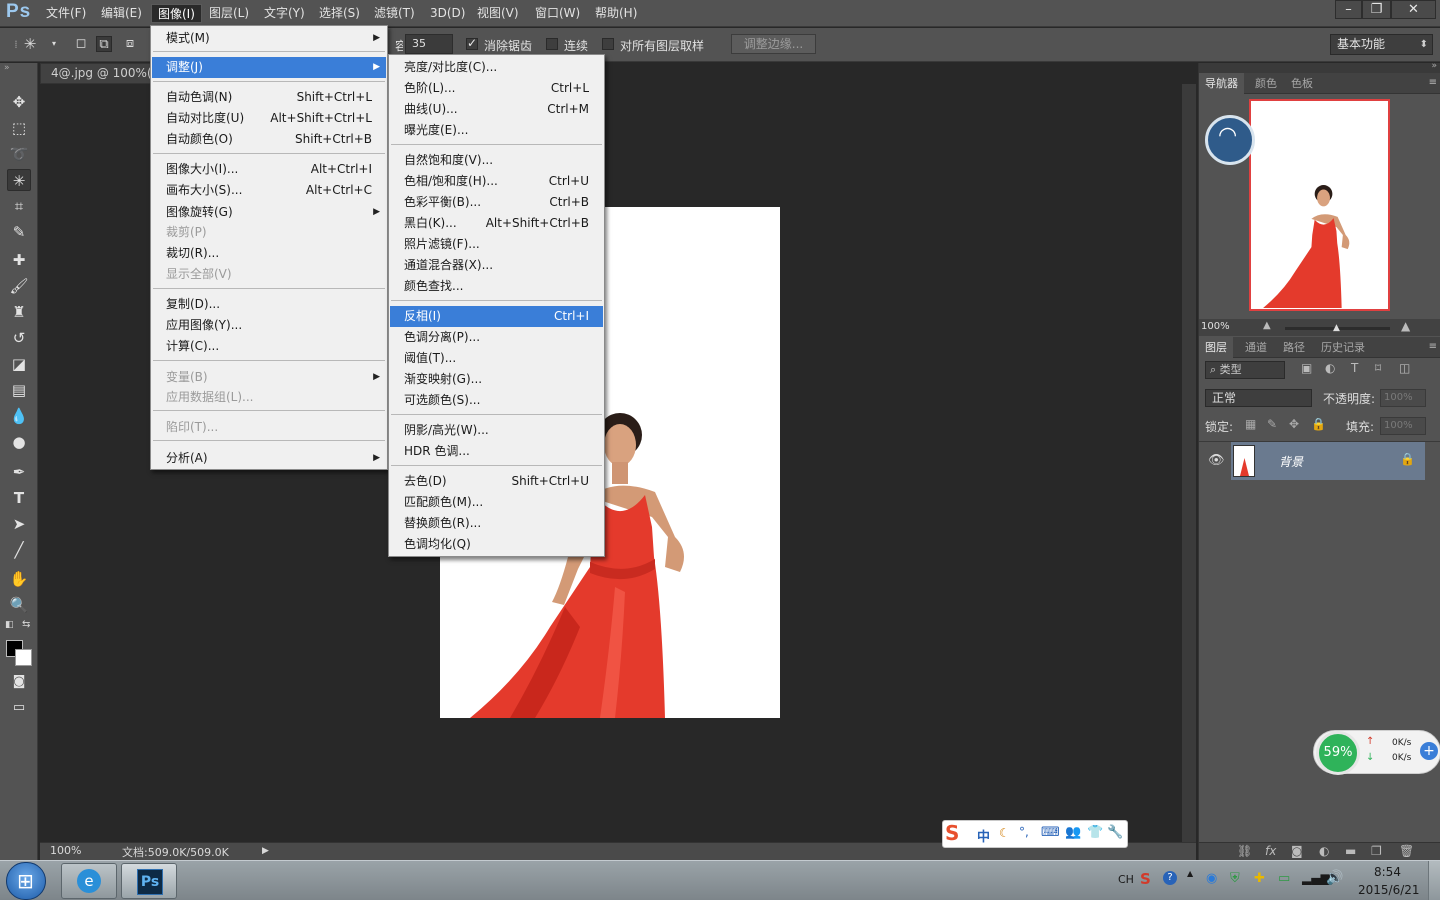 Image resolution: width=1440 pixels, height=900 pixels. Describe the element at coordinates (1302, 83) in the screenshot. I see `tab-swatches: 色板` at that location.